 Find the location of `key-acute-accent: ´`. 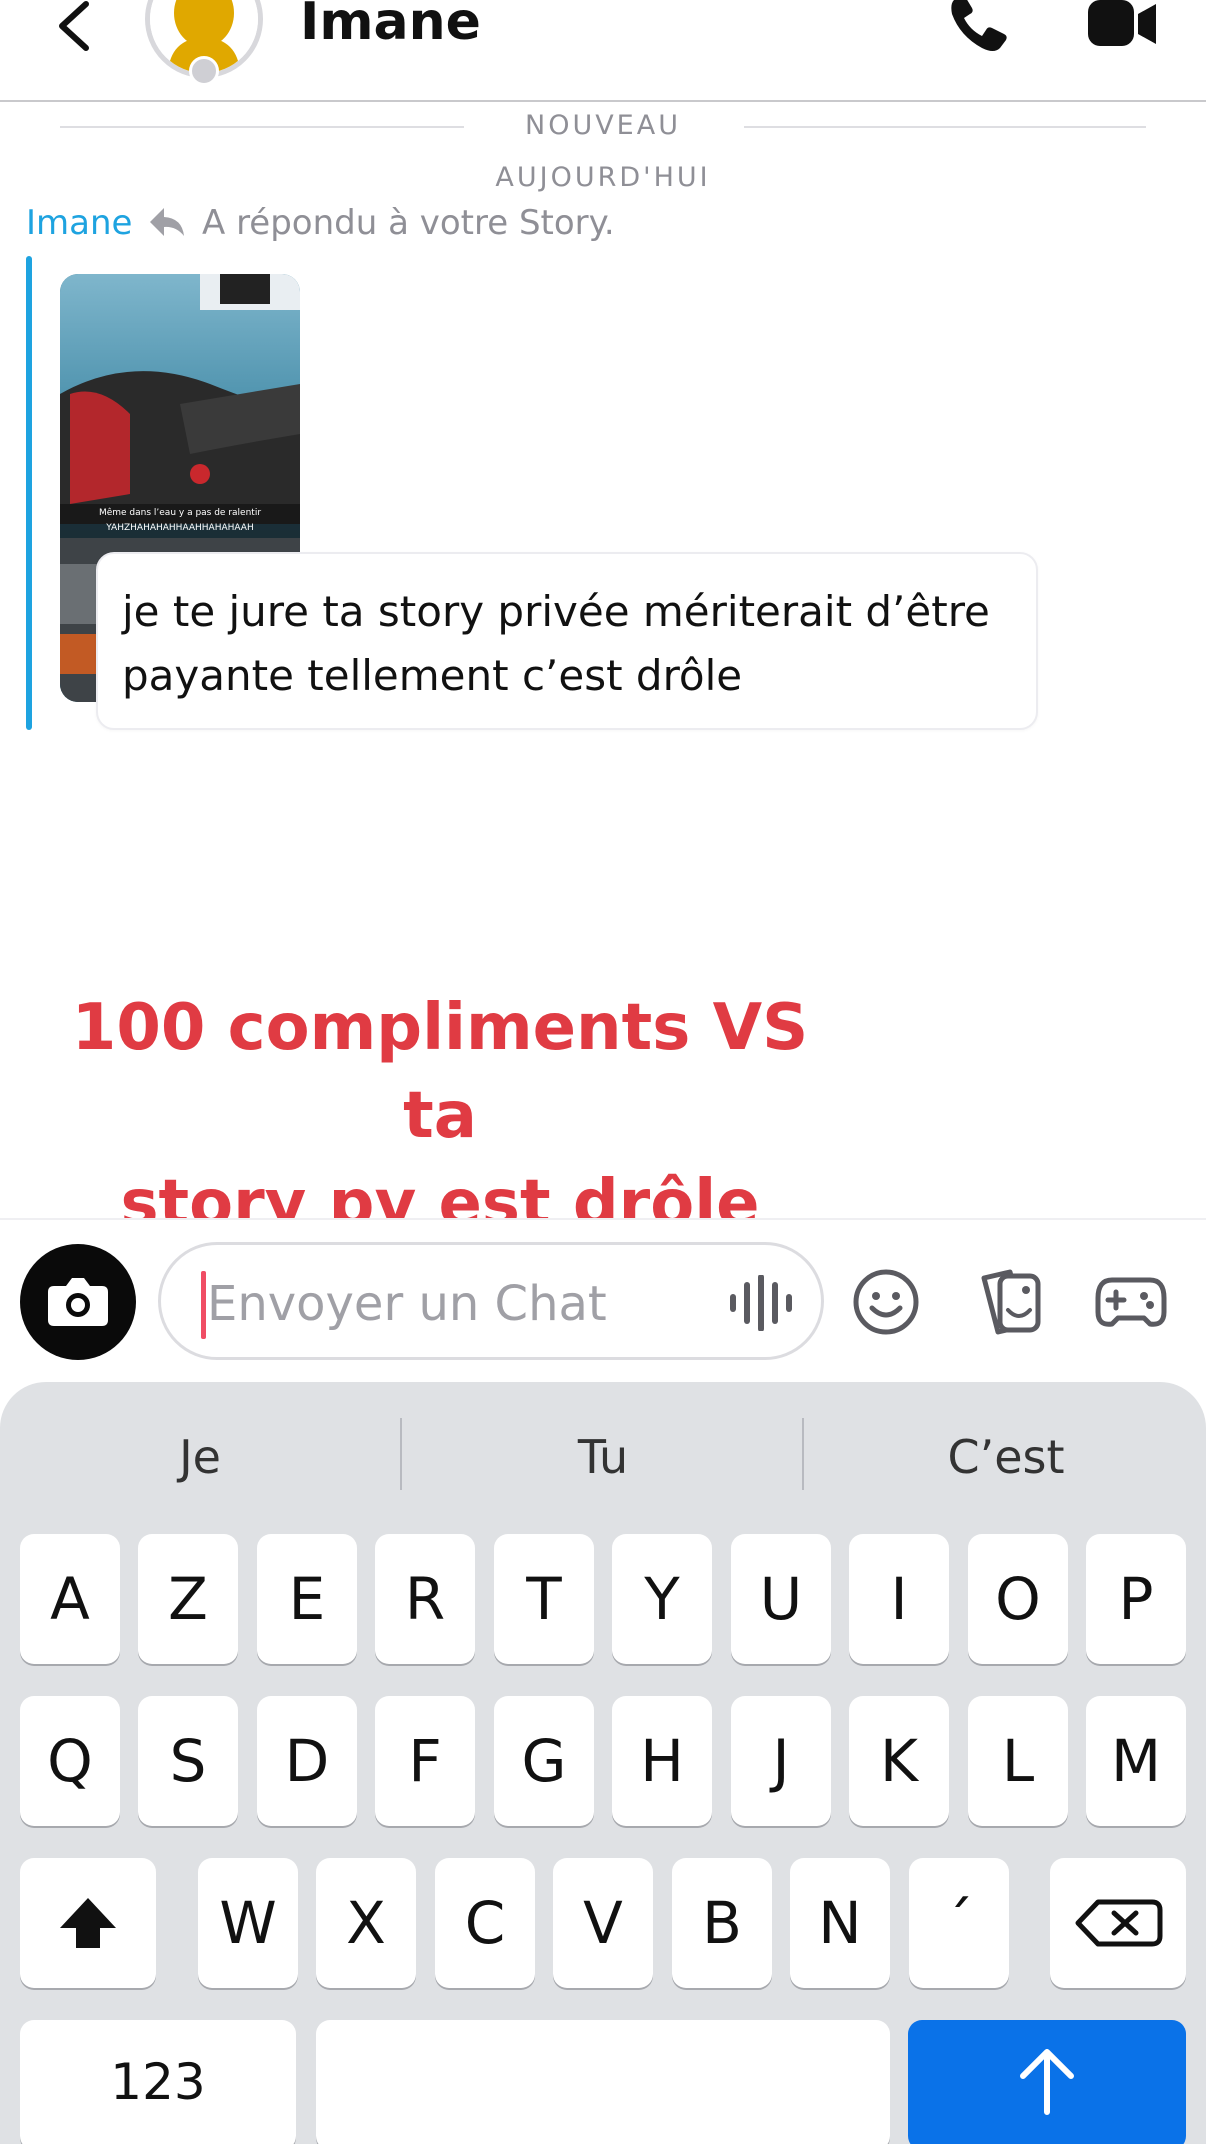

key-acute-accent: ´ is located at coordinates (959, 1923).